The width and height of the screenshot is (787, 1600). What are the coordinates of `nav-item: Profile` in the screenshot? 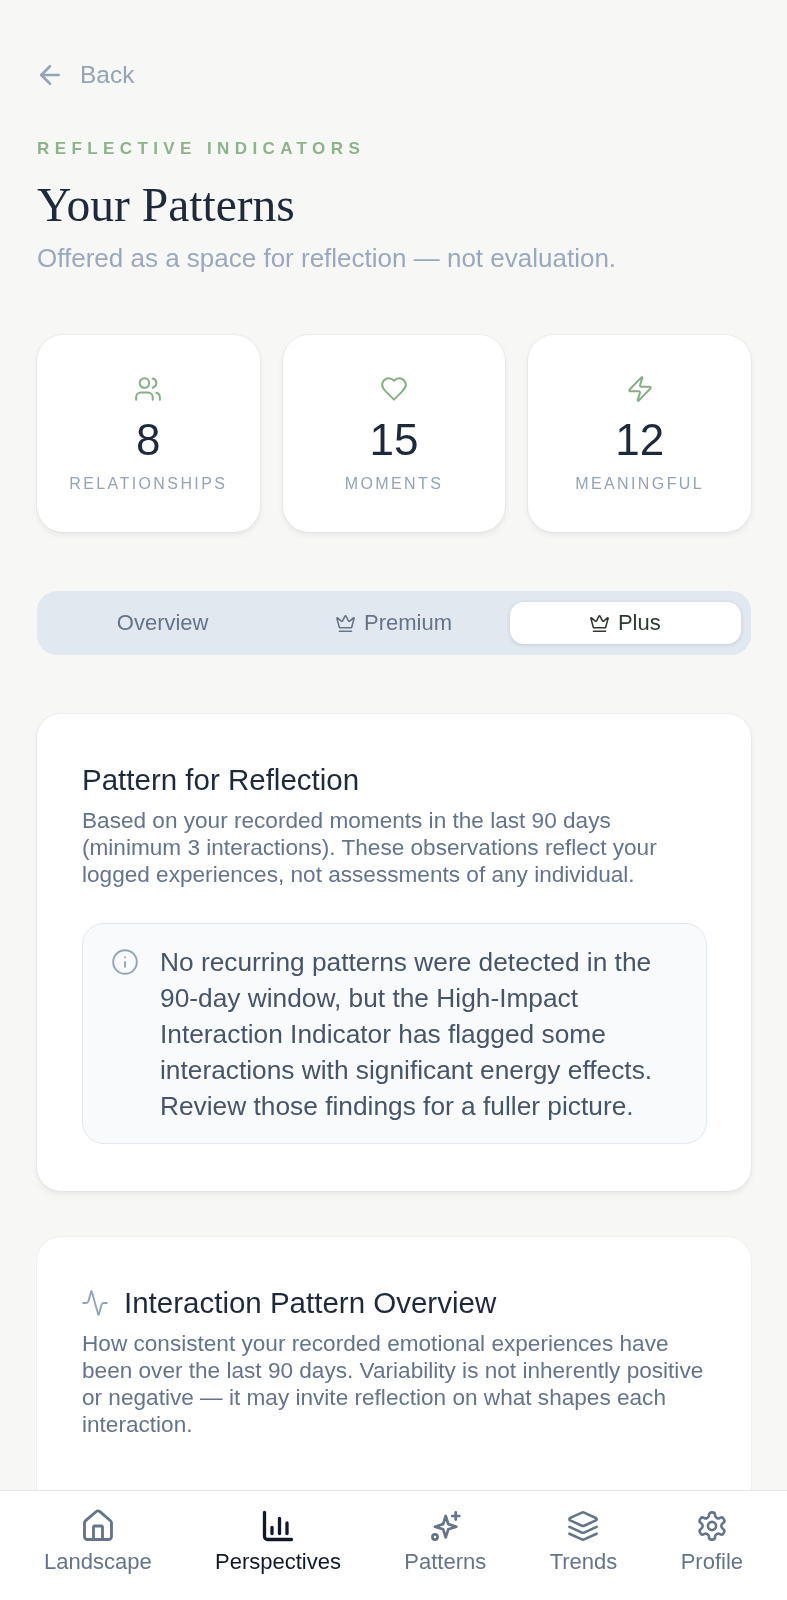 It's located at (711, 1541).